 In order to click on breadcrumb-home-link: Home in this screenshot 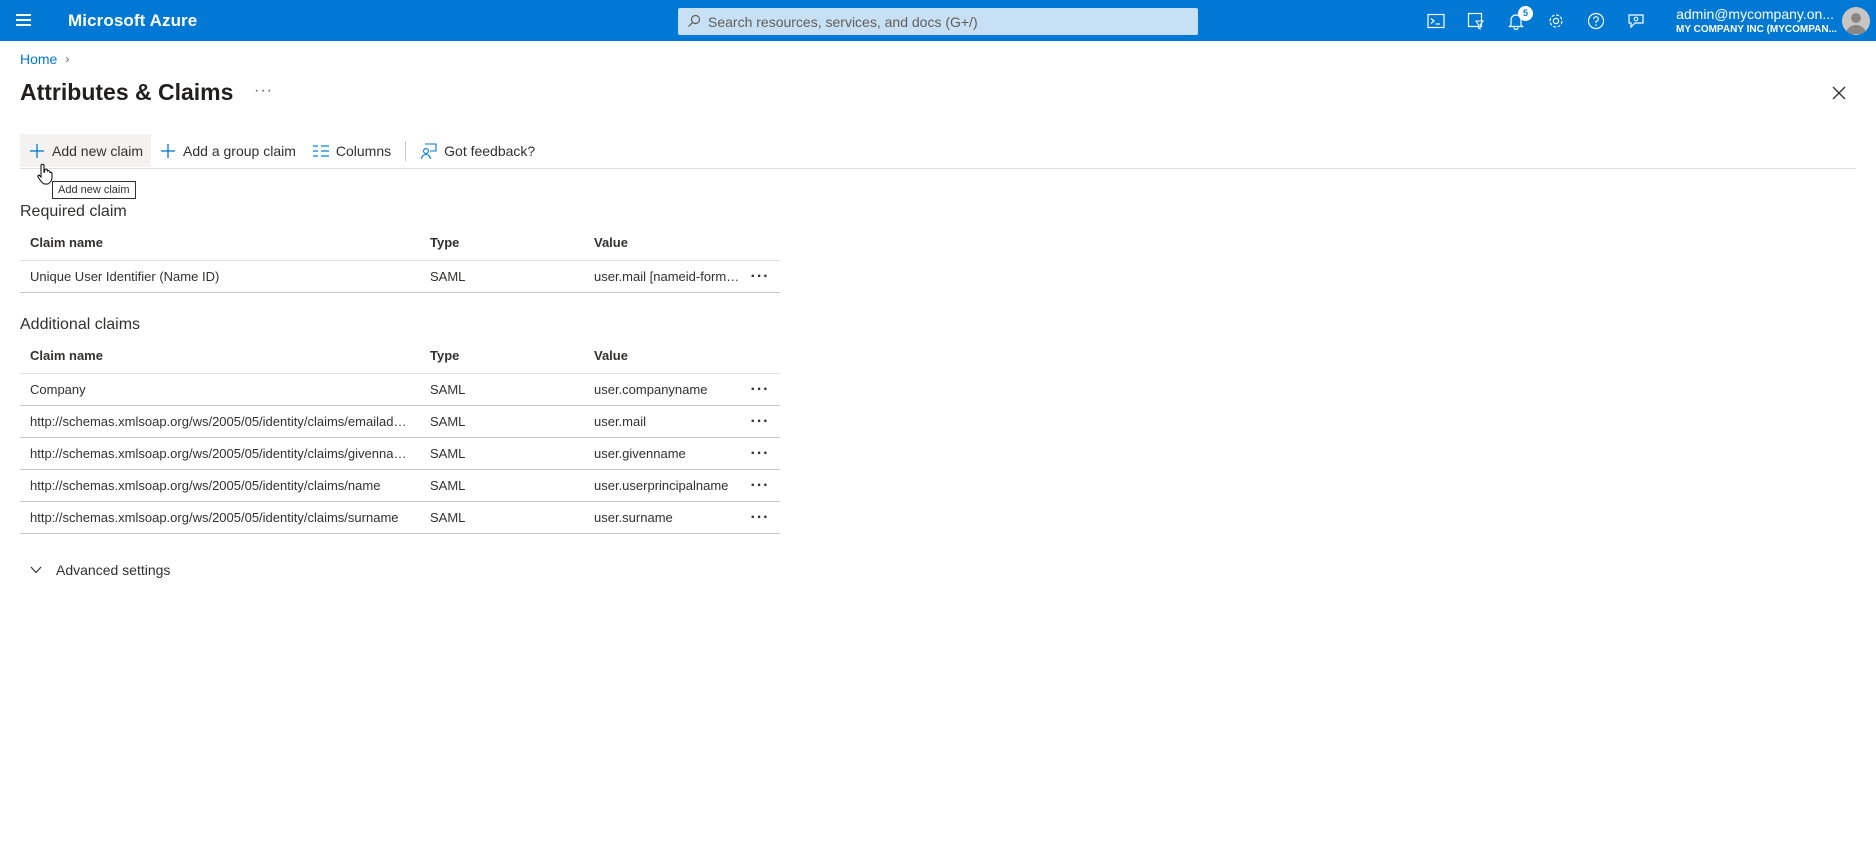, I will do `click(38, 59)`.